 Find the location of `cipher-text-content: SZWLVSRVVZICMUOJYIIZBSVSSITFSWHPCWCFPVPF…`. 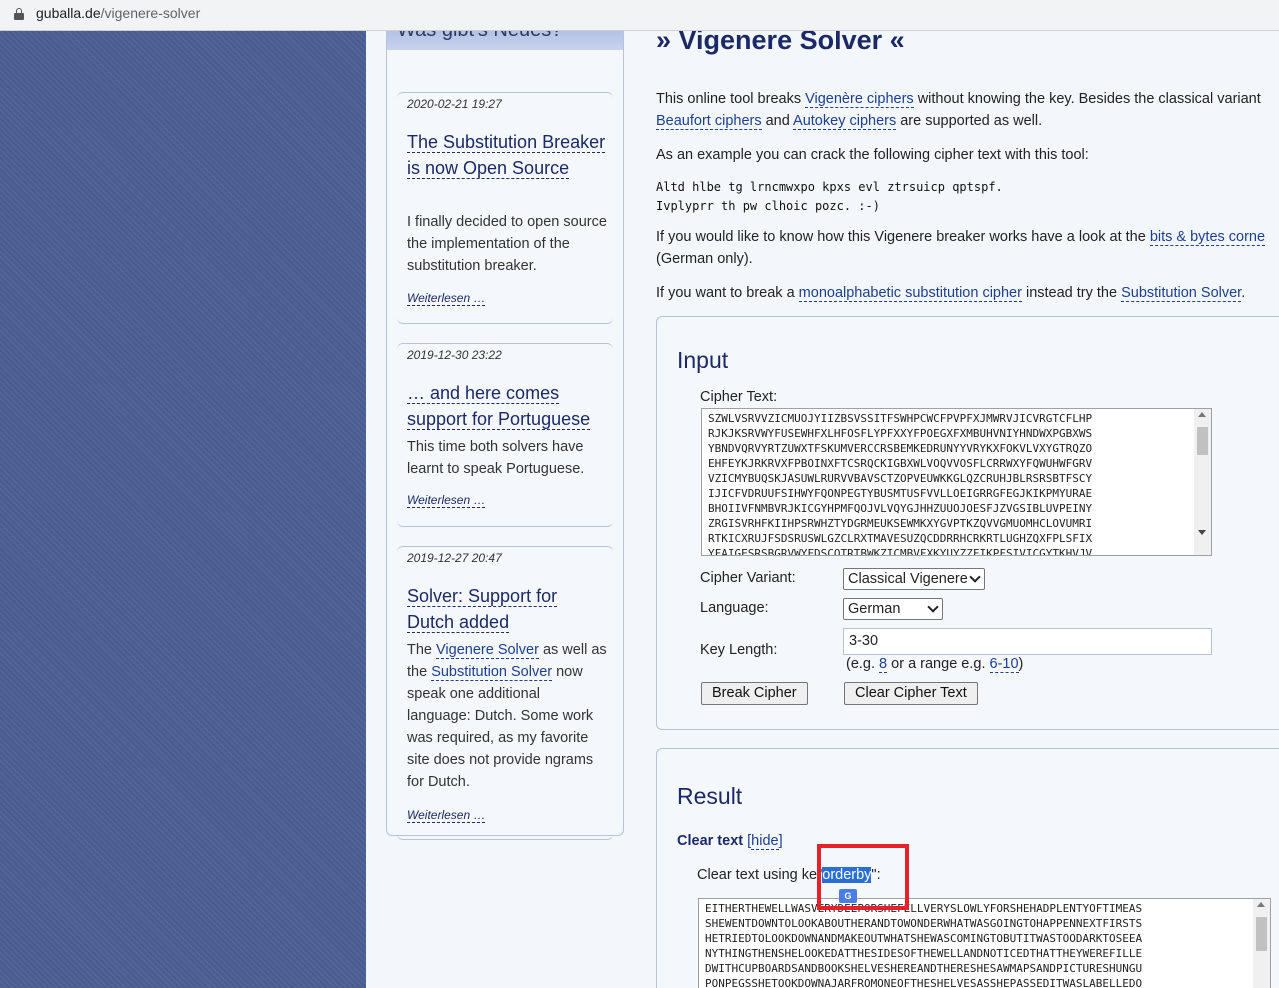

cipher-text-content: SZWLVSRVVZICMUOJYIIZBSVSSITFSWHPCWCFPVPF… is located at coordinates (900, 484).